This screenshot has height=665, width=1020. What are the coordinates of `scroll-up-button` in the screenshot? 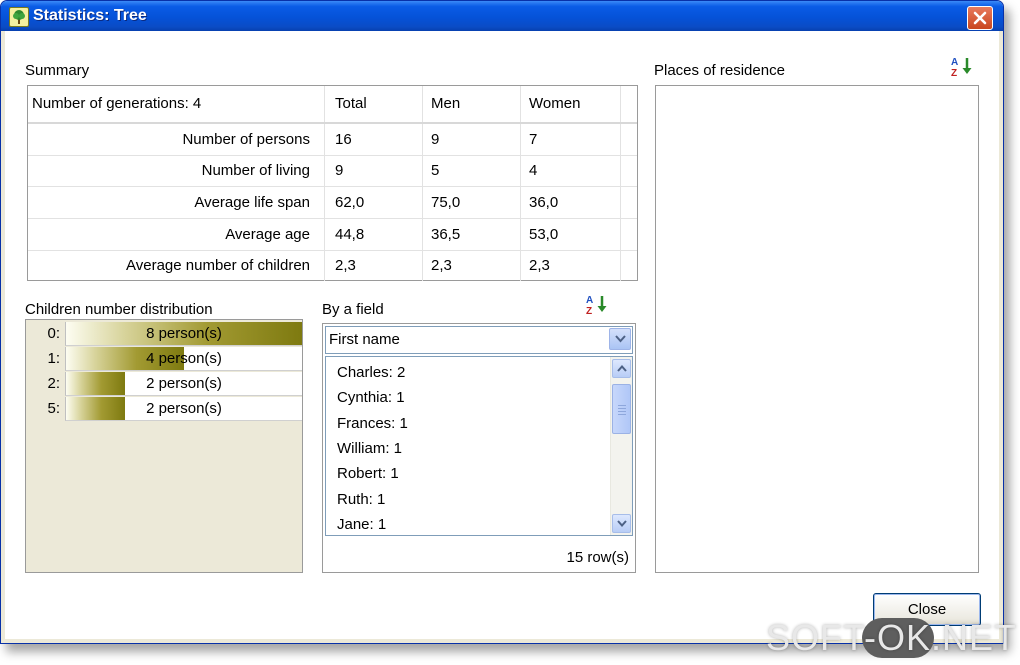 It's located at (621, 368).